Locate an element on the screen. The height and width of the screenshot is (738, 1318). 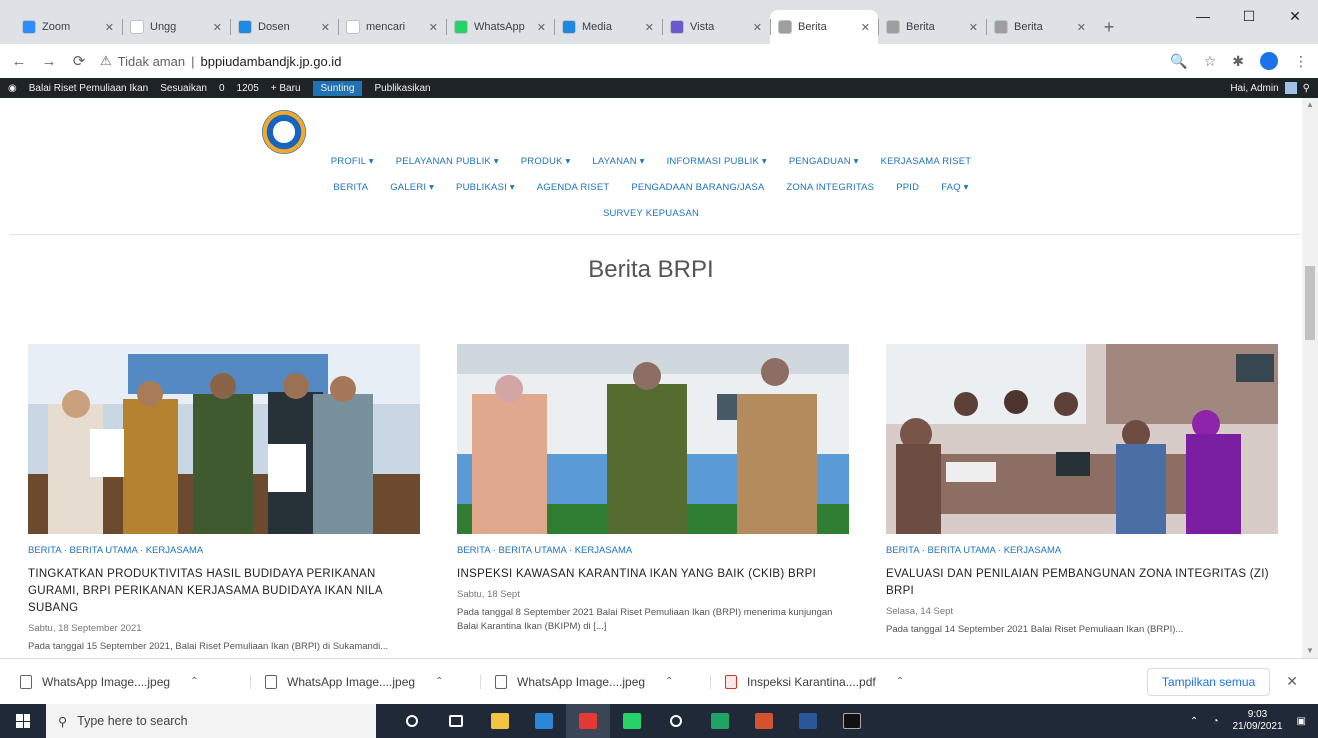
scrollbar-thumb is located at coordinates (1310, 303).